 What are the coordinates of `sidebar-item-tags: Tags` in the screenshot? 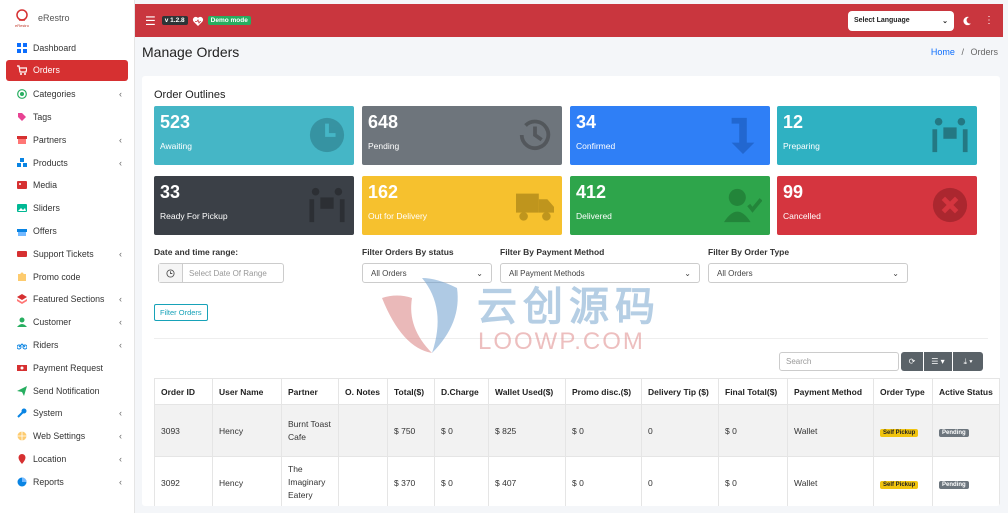 It's located at (67, 117).